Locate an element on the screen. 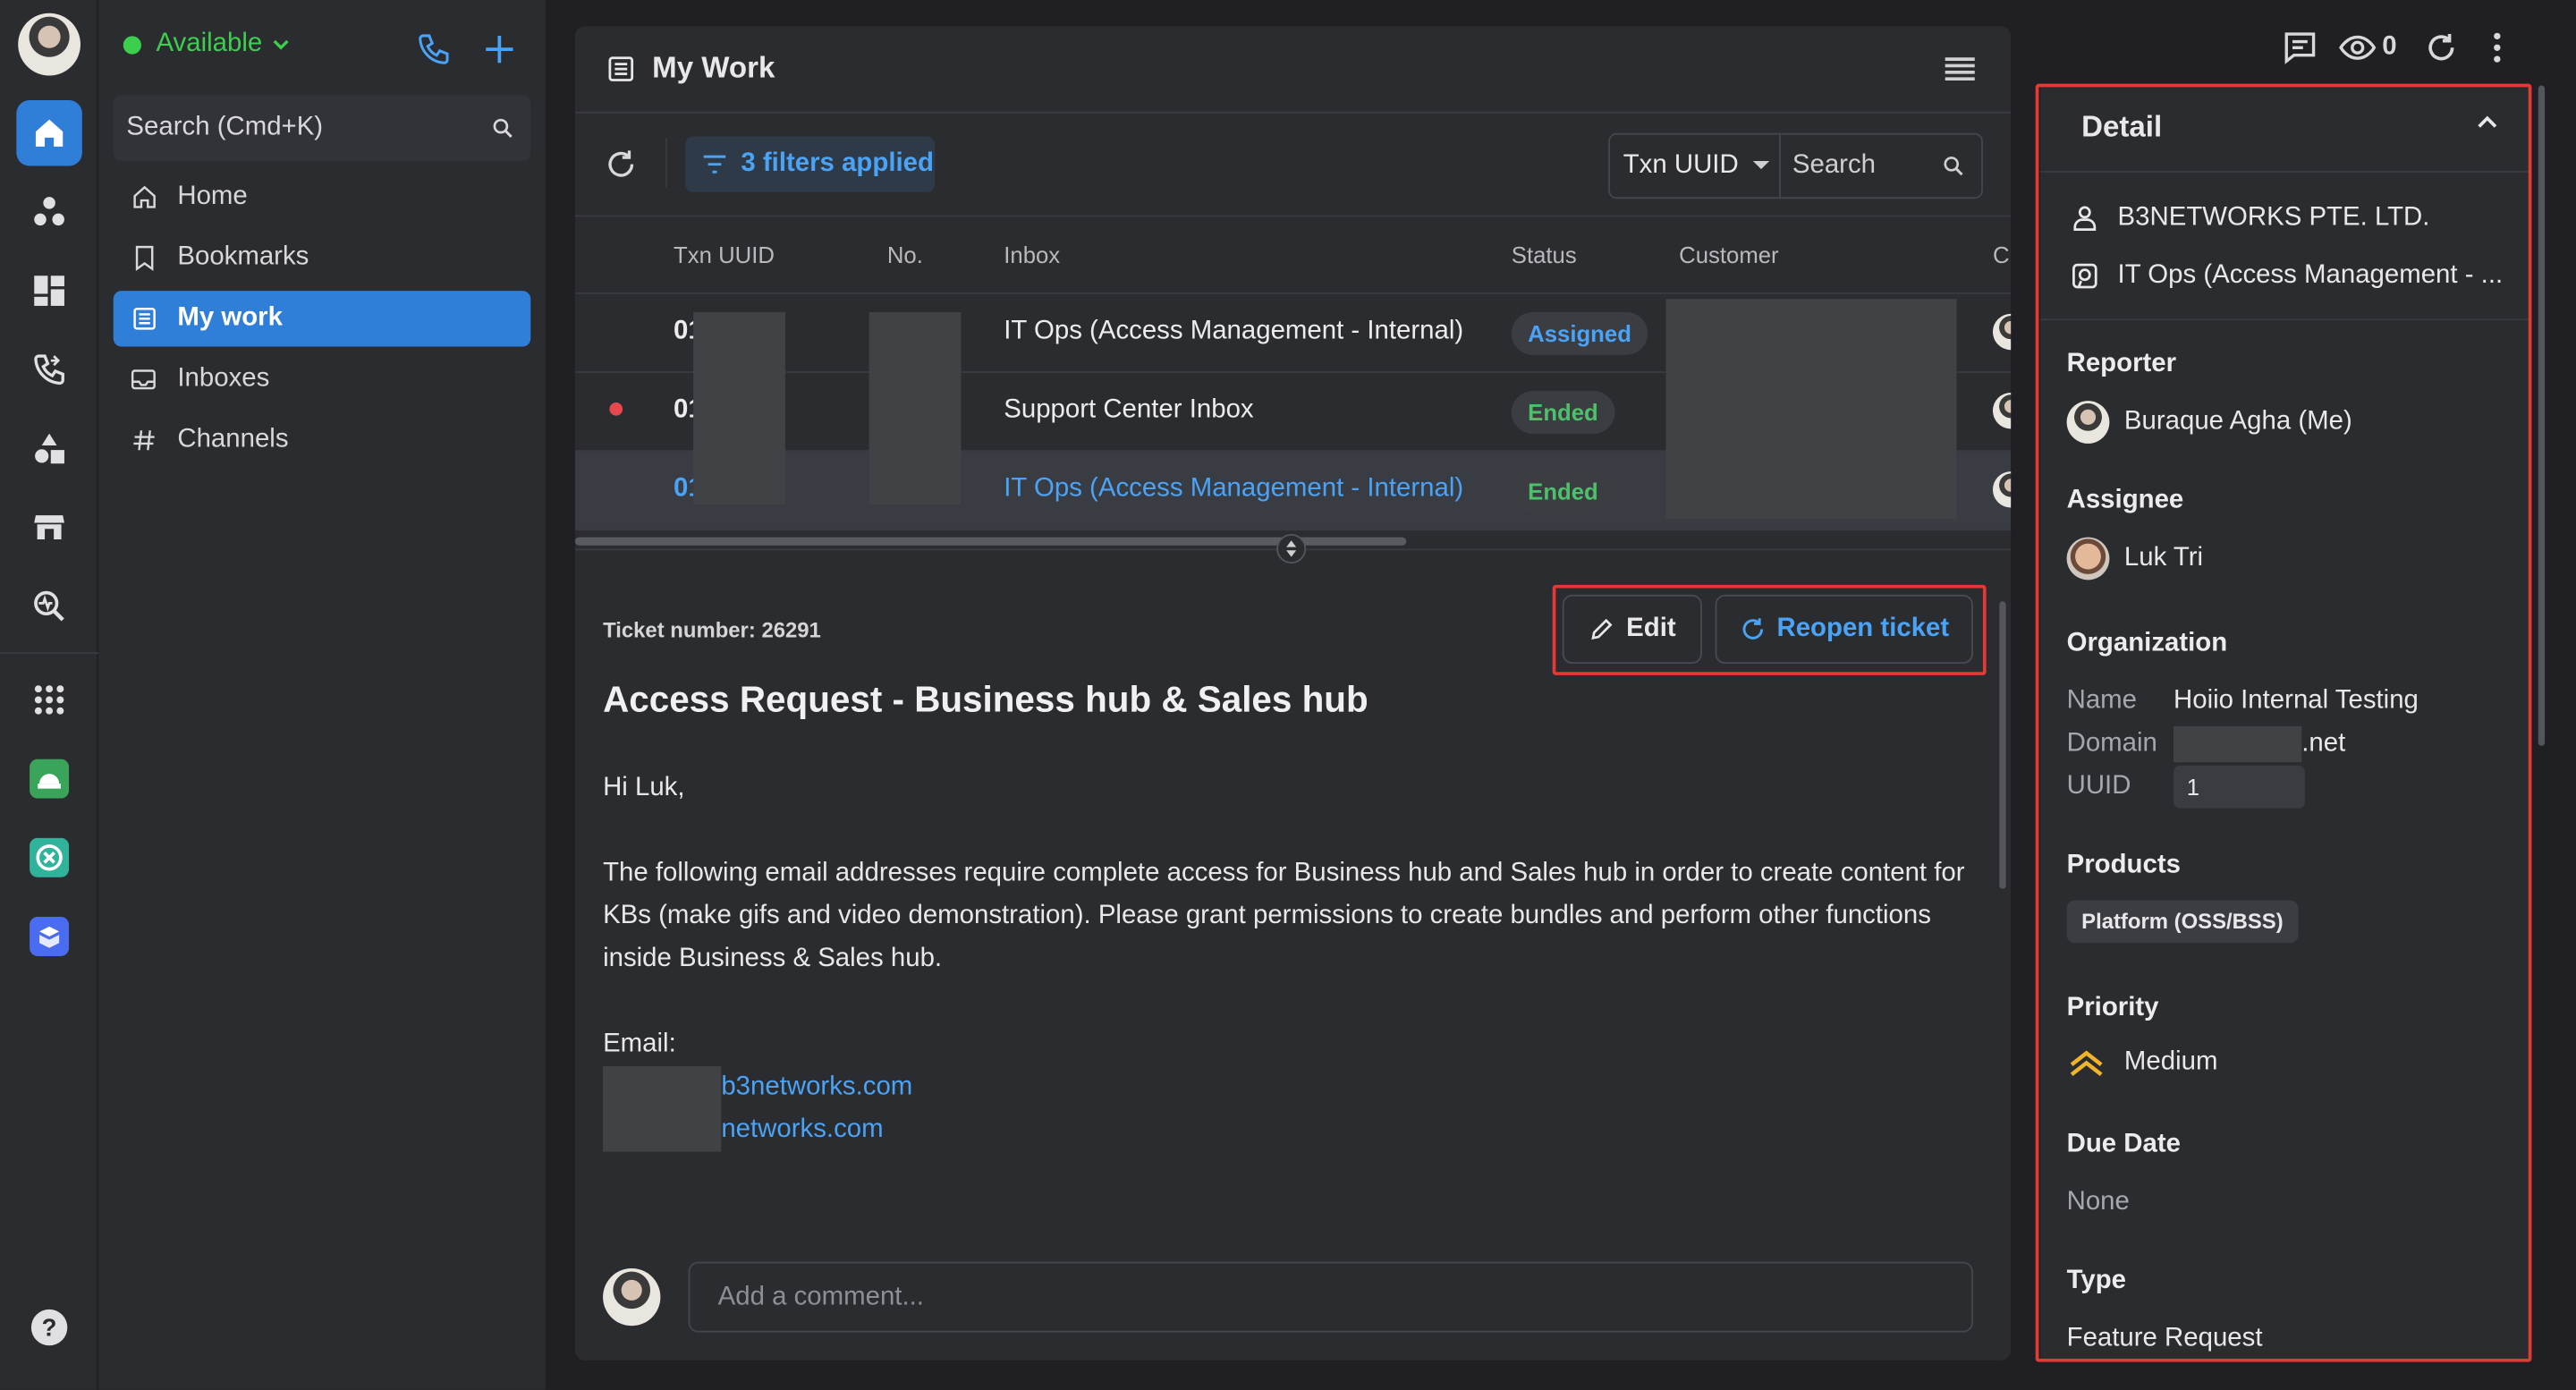  more-options-button is located at coordinates (2497, 47).